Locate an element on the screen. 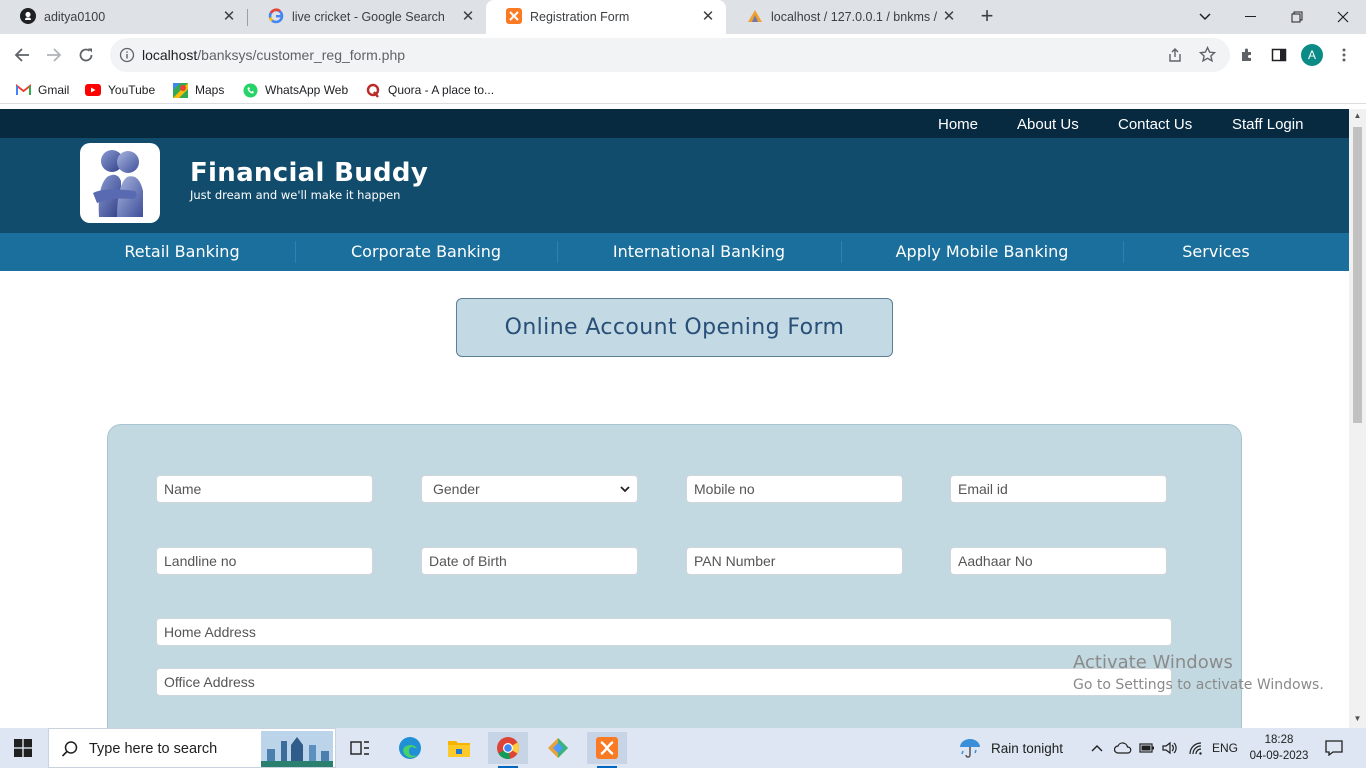 Image resolution: width=1366 pixels, height=768 pixels. maps-icon is located at coordinates (180, 90).